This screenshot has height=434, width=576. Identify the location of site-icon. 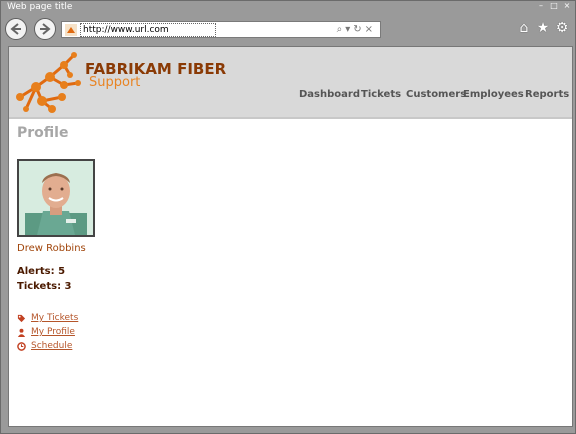
(71, 30).